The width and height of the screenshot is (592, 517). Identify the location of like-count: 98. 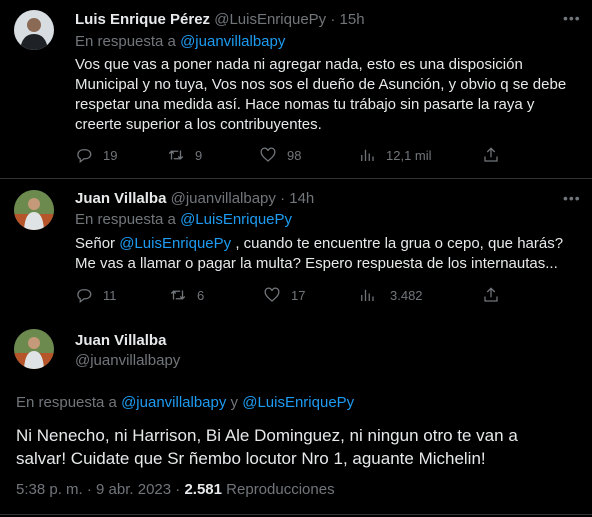
(294, 155).